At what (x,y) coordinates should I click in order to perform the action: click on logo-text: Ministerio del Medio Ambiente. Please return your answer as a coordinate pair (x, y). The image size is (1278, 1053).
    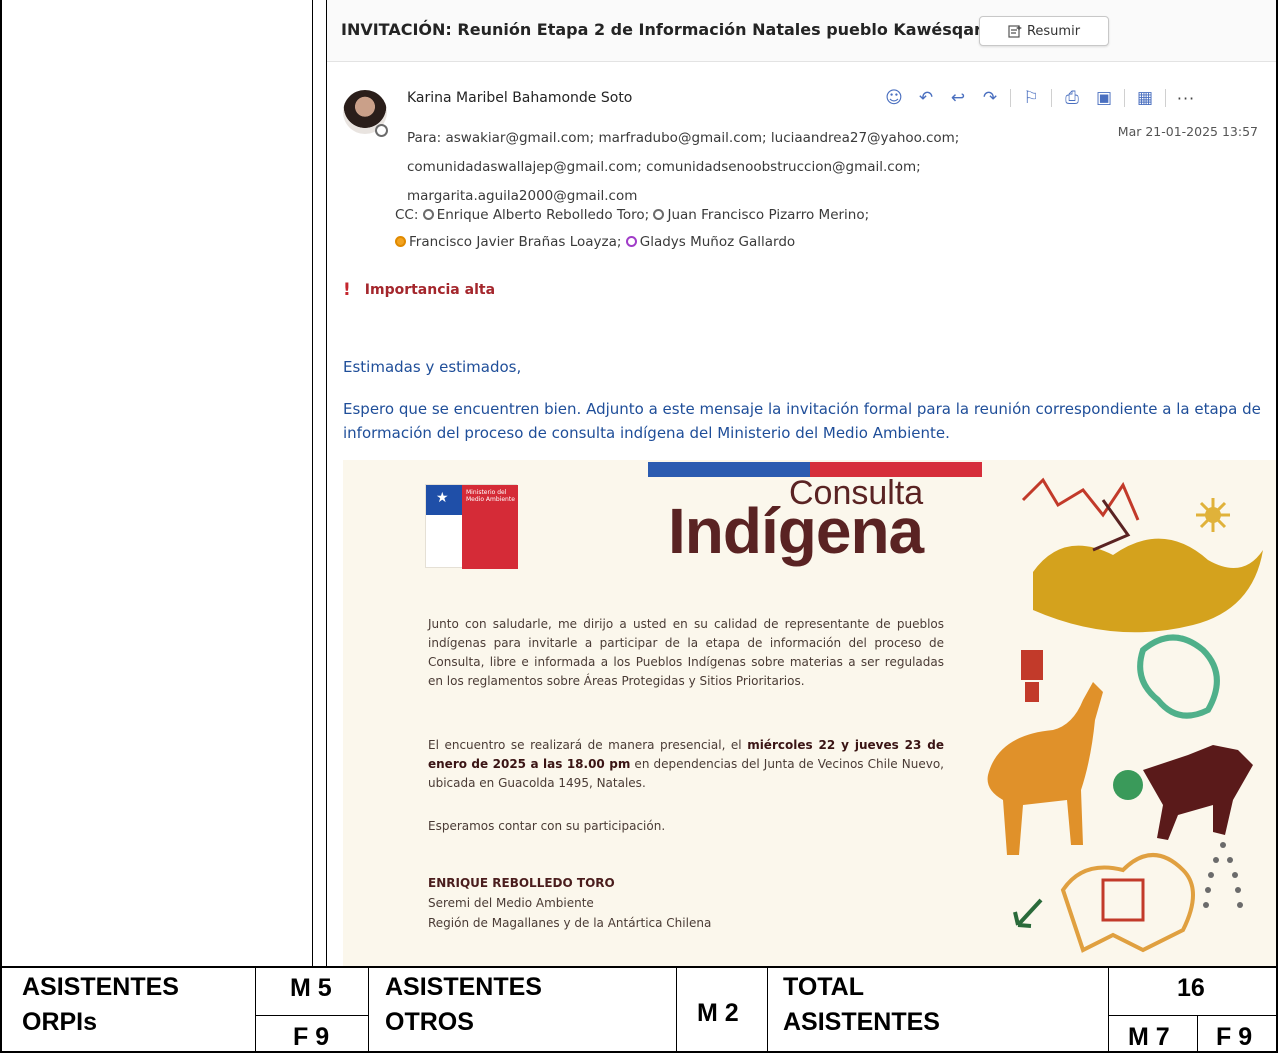
    Looking at the image, I should click on (490, 496).